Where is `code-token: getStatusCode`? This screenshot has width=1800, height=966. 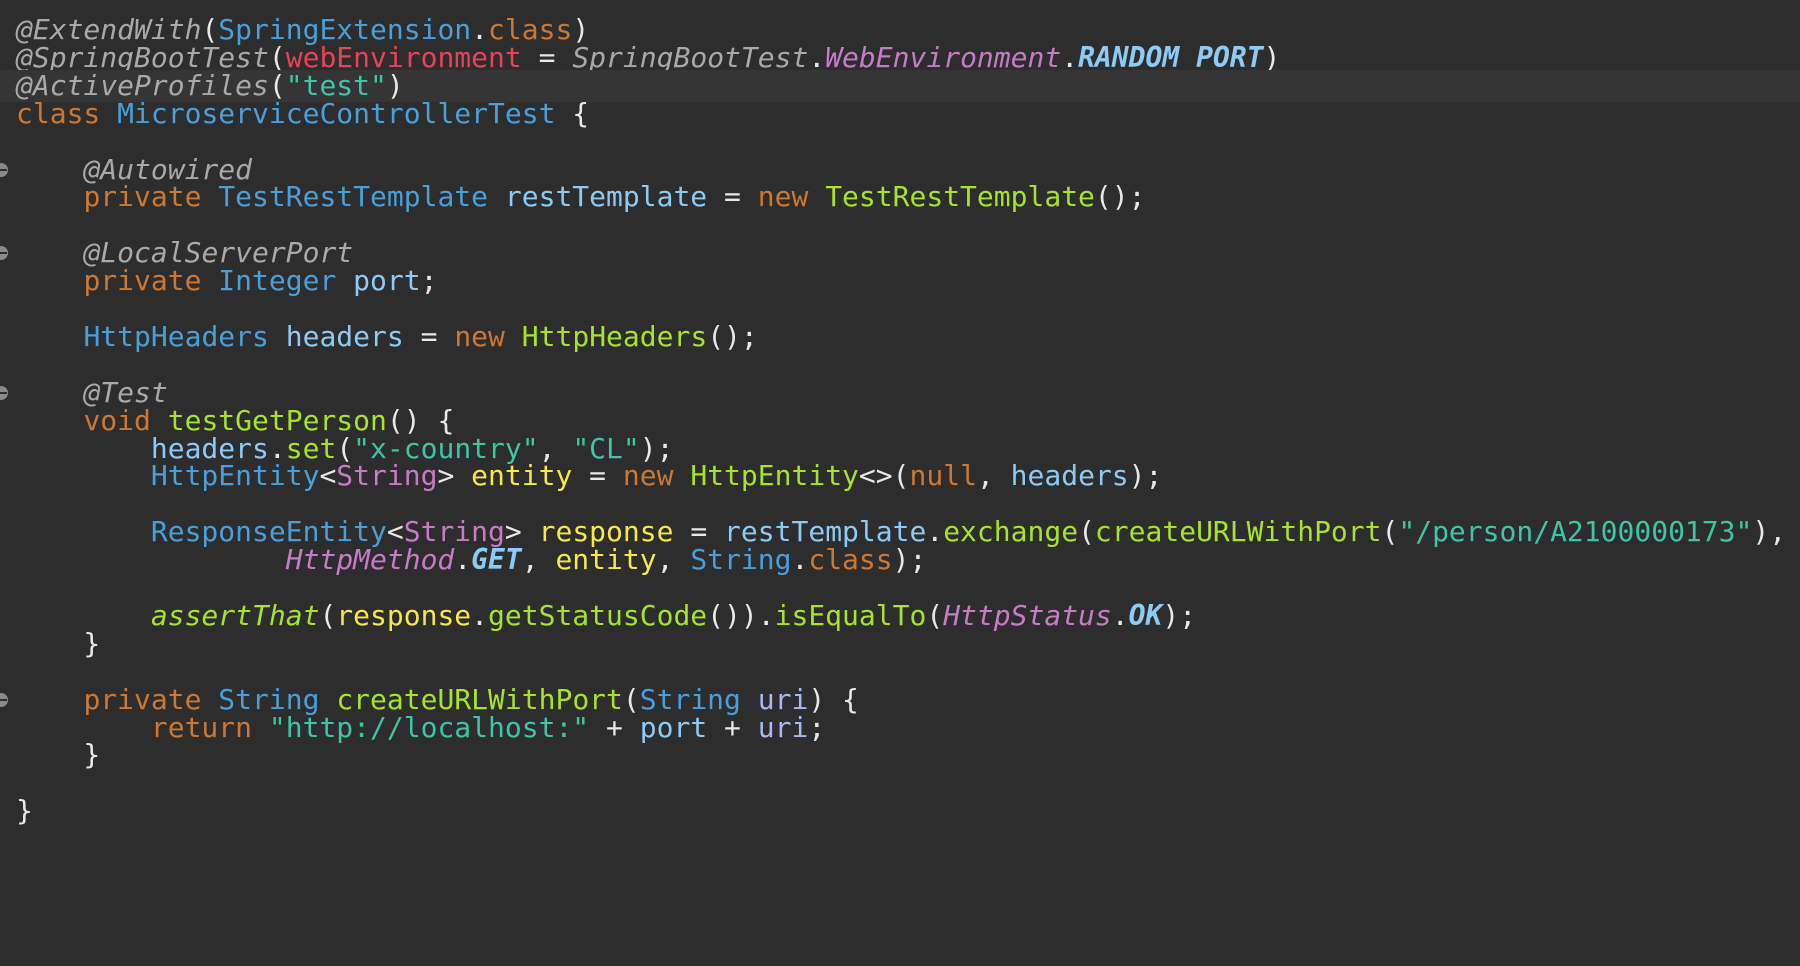
code-token: getStatusCode is located at coordinates (598, 615).